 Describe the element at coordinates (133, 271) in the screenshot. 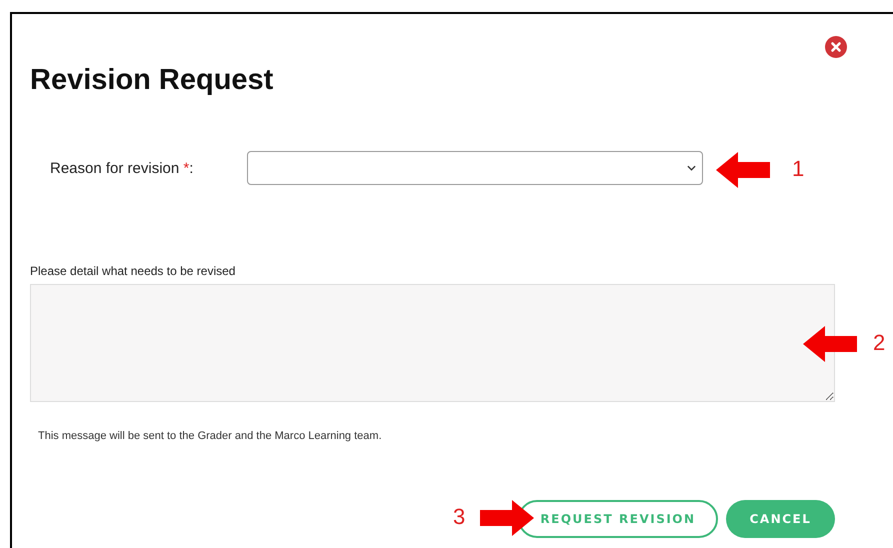

I see `field-label: Please detail what needs to be revised` at that location.